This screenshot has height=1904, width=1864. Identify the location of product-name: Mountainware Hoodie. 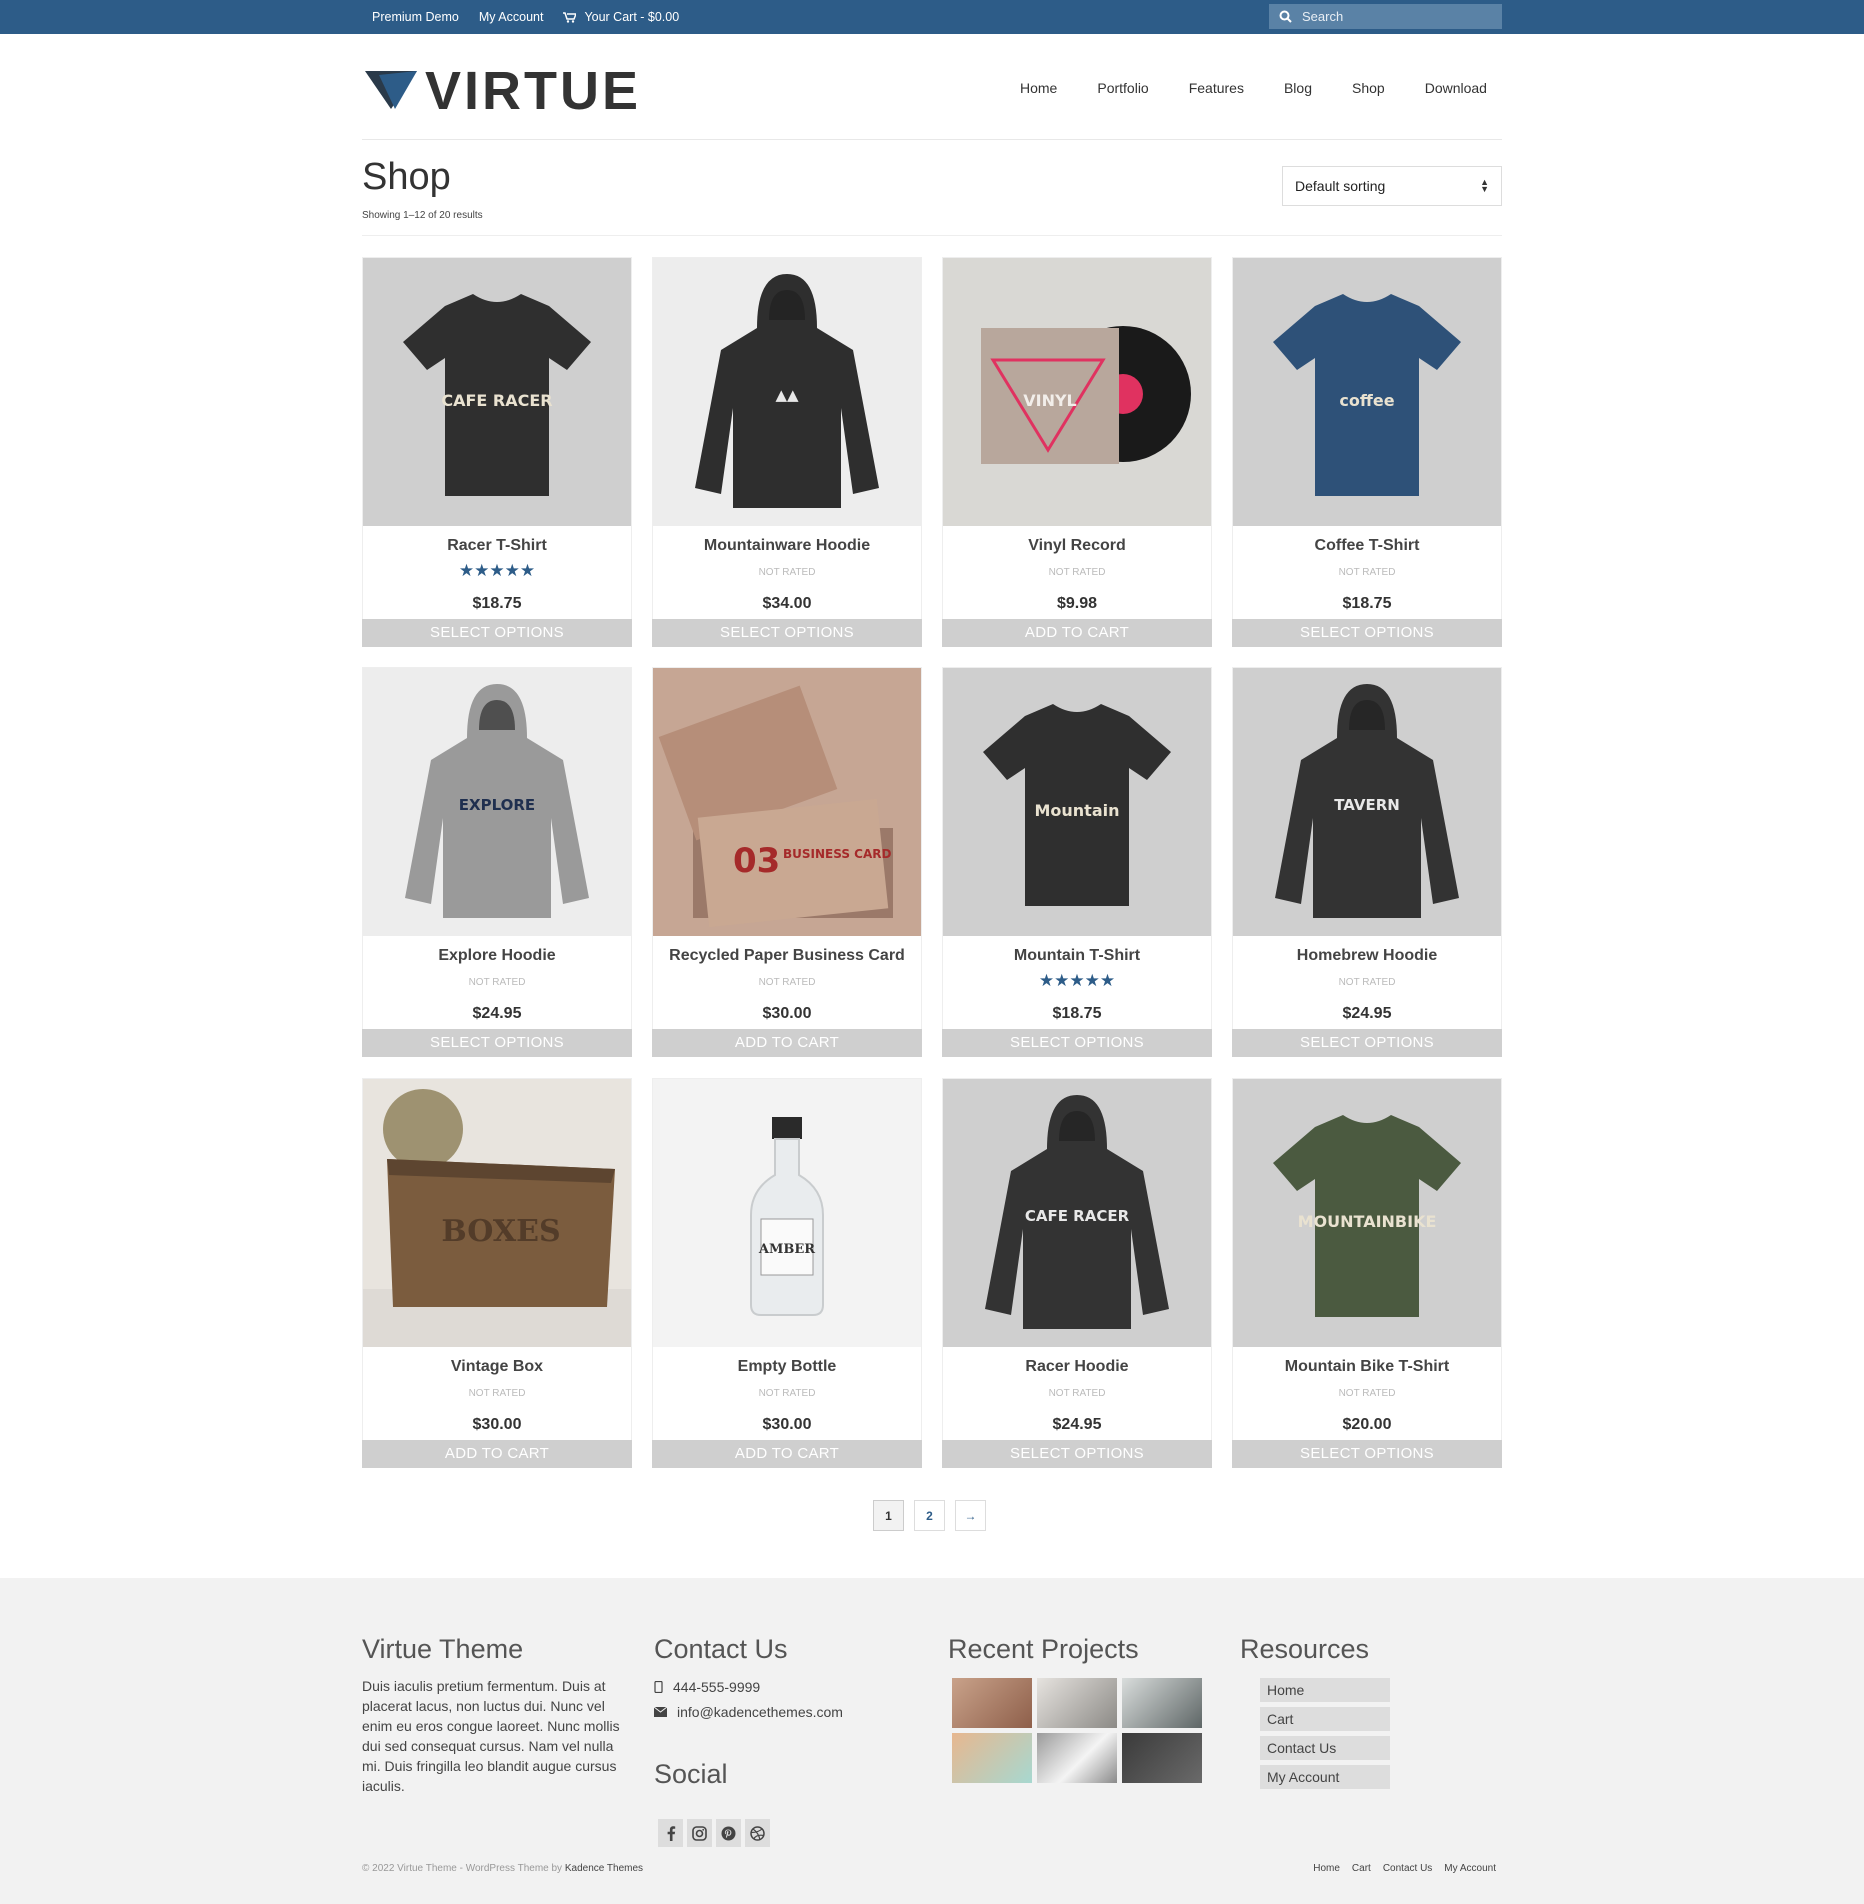
(787, 546).